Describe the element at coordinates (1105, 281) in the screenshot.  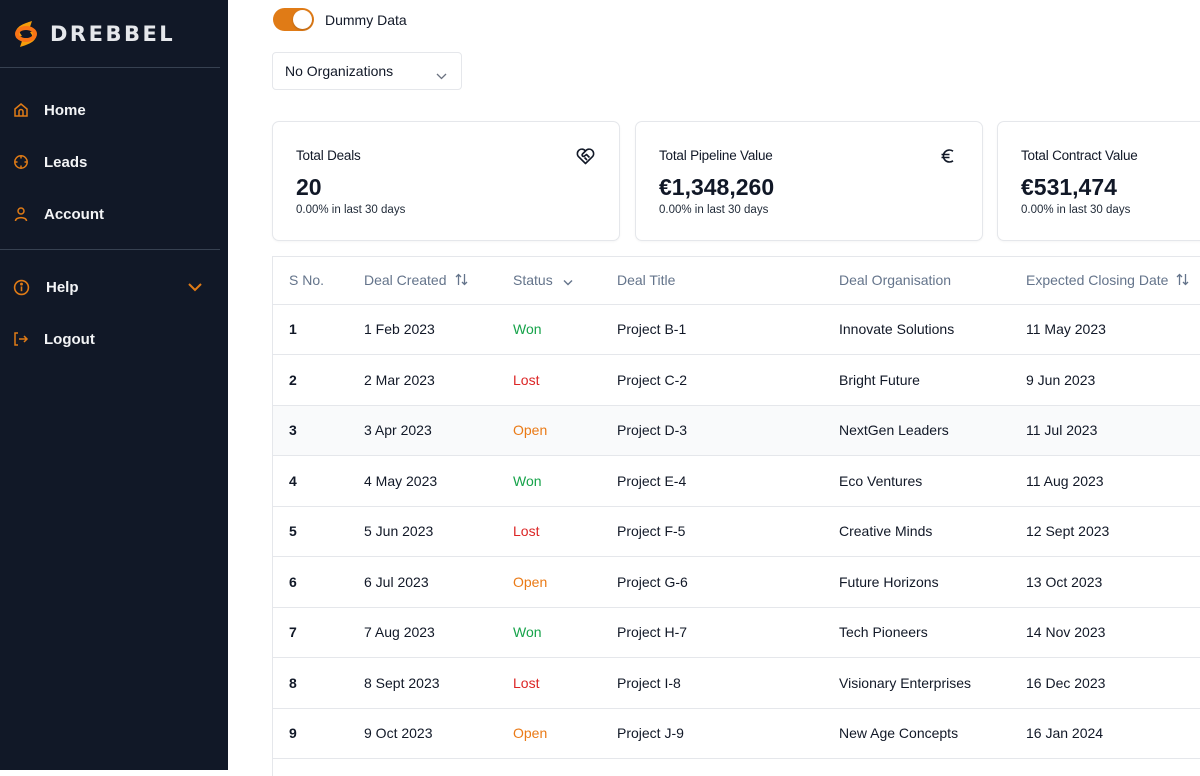
I see `column-header-expected-closing-date: Expected Closing Date` at that location.